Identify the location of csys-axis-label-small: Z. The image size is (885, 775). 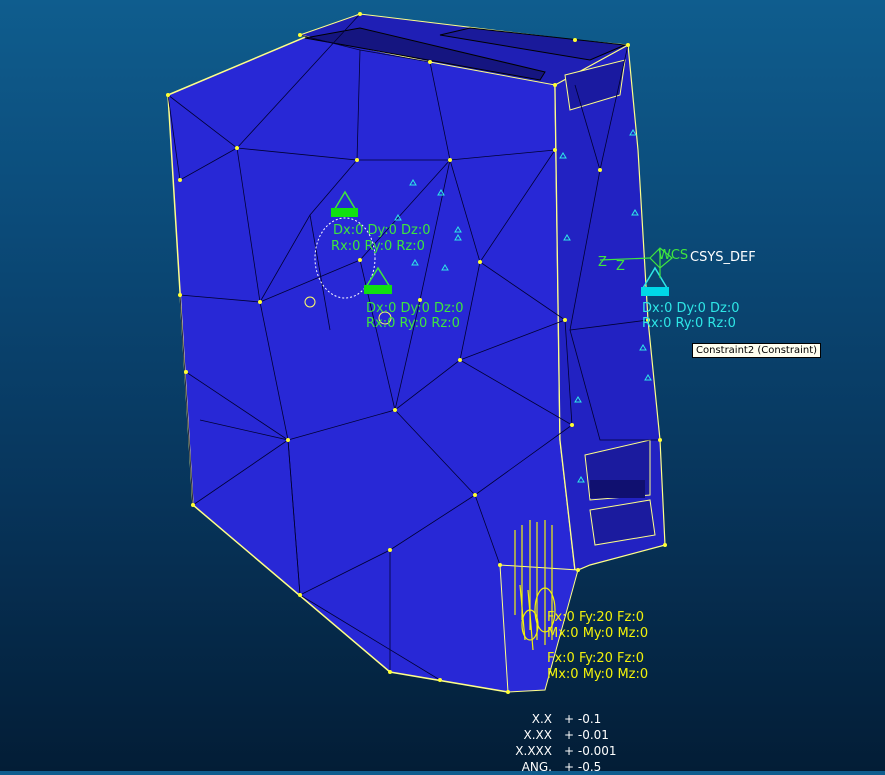
(620, 266).